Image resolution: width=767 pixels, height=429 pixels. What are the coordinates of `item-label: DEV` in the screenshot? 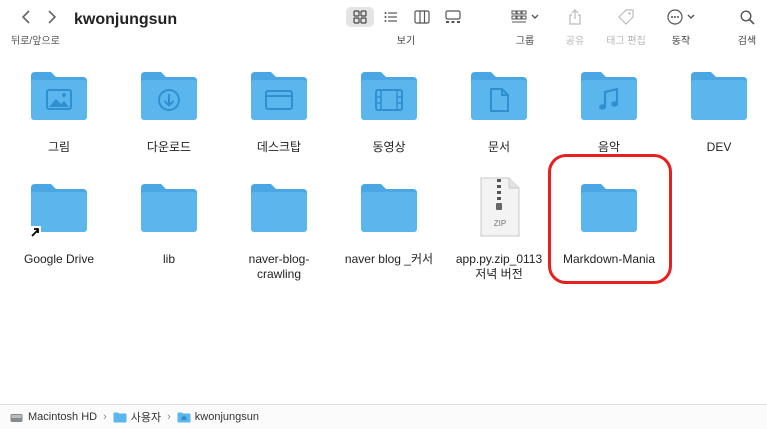 It's located at (719, 147).